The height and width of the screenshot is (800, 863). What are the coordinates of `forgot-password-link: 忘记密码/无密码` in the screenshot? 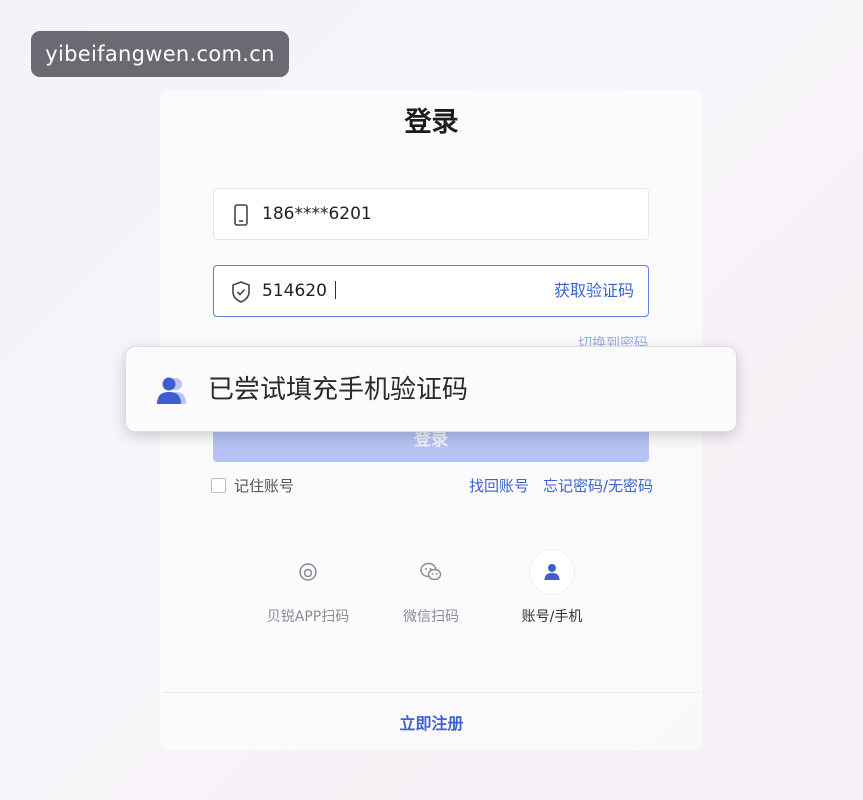 It's located at (598, 485).